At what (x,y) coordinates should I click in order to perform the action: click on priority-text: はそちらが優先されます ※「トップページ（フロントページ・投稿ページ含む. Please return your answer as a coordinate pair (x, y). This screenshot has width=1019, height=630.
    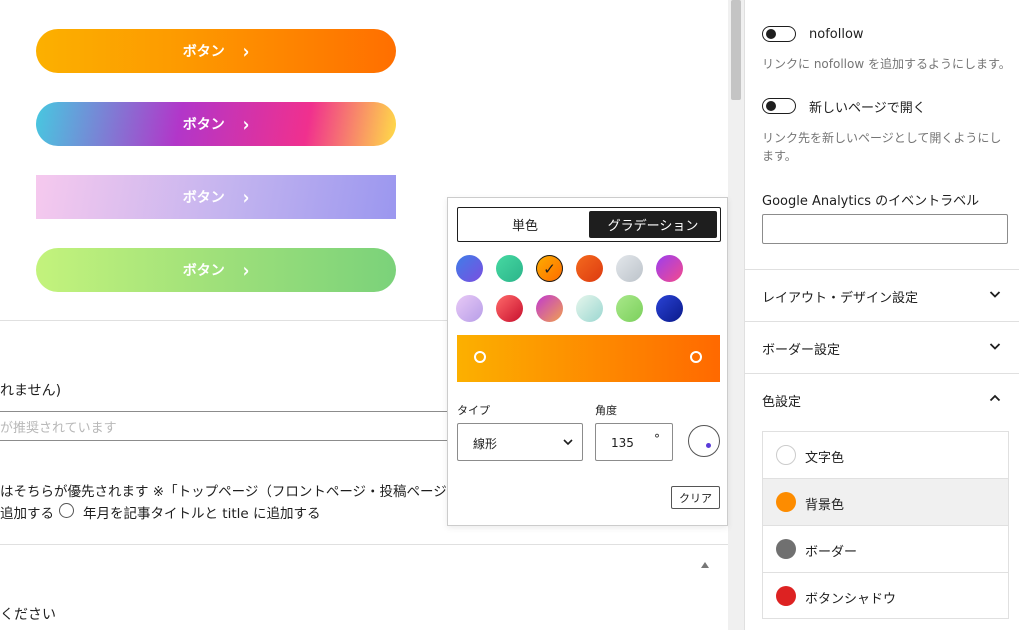
    Looking at the image, I should click on (237, 492).